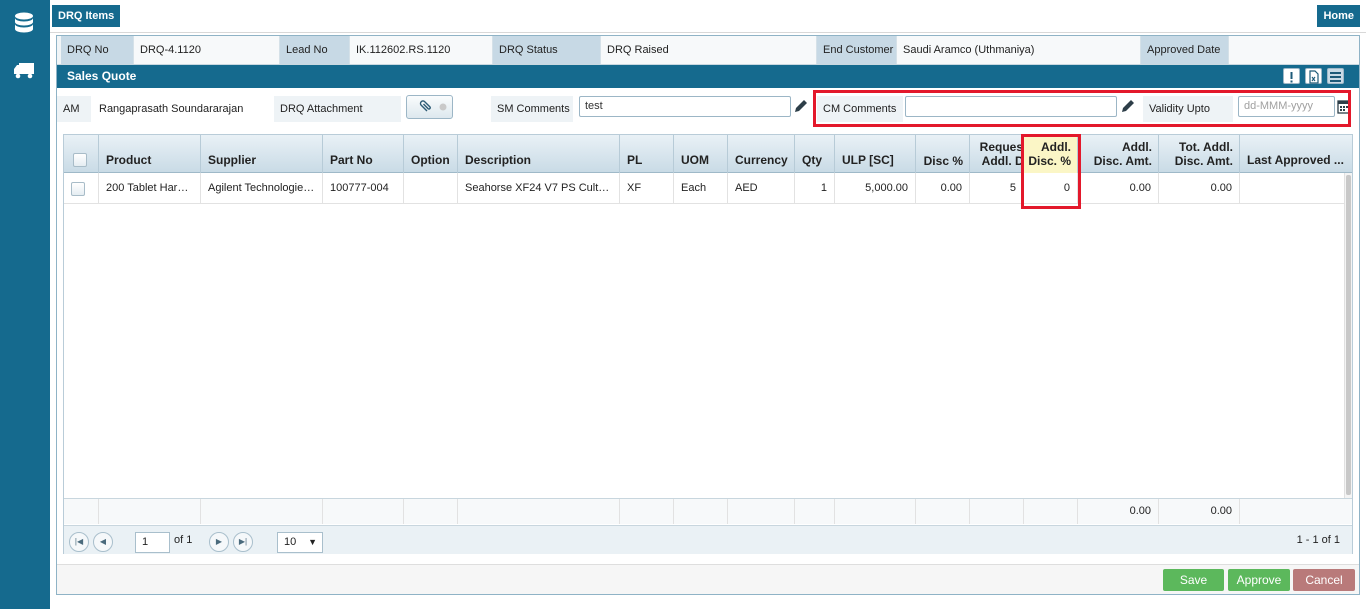 The image size is (1366, 609). What do you see at coordinates (300, 542) in the screenshot?
I see `page-size-select: 10 ▼` at bounding box center [300, 542].